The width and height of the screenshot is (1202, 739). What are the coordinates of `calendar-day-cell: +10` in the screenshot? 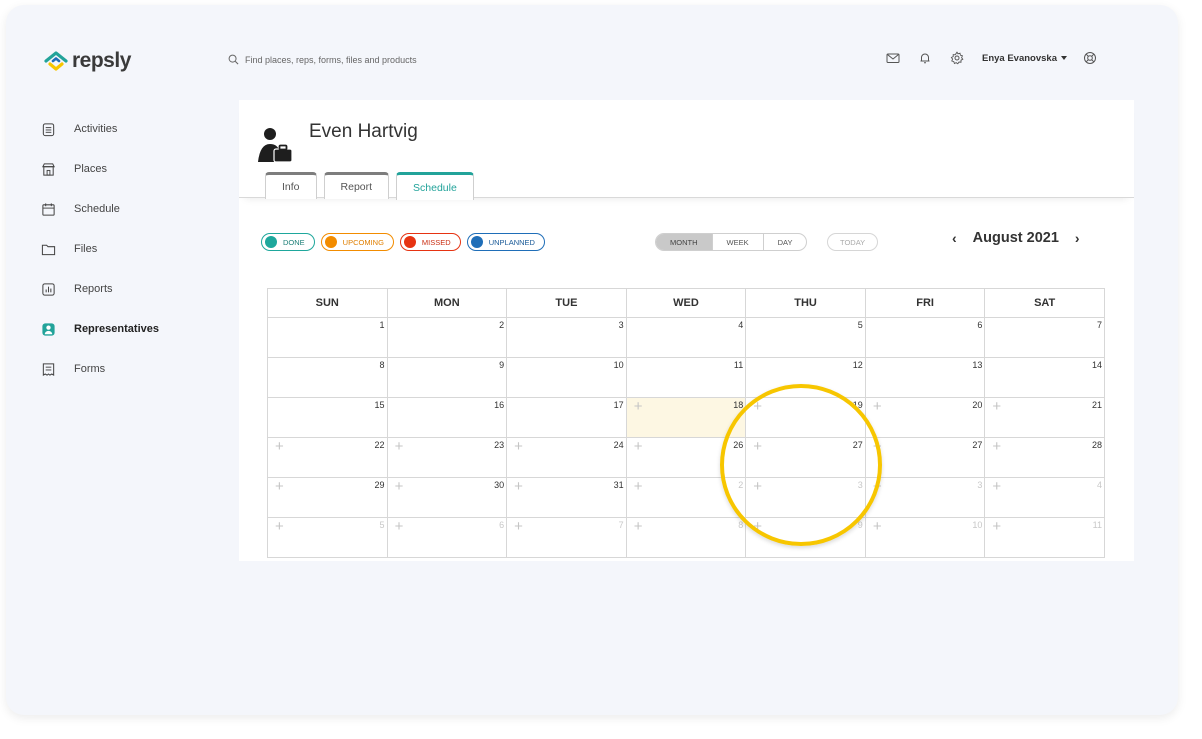 It's located at (925, 537).